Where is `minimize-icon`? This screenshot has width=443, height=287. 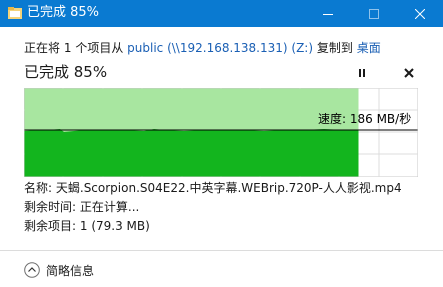 minimize-icon is located at coordinates (328, 14).